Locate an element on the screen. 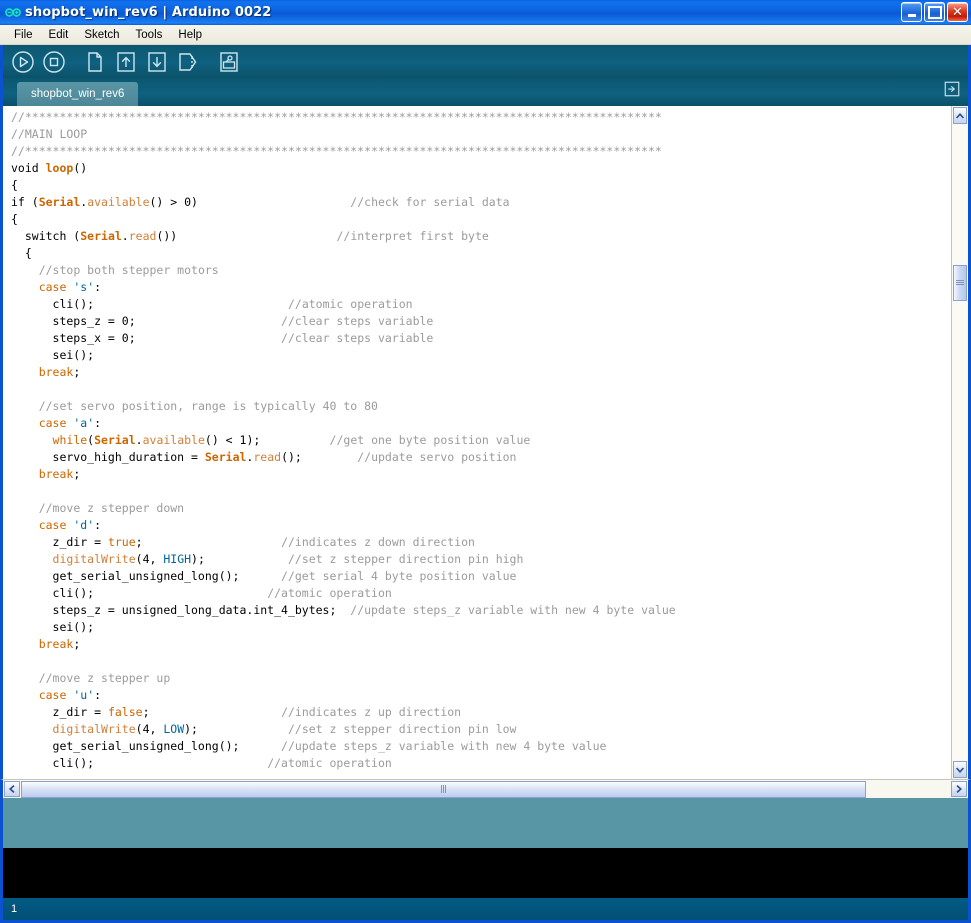  code-token: available is located at coordinates (173, 440).